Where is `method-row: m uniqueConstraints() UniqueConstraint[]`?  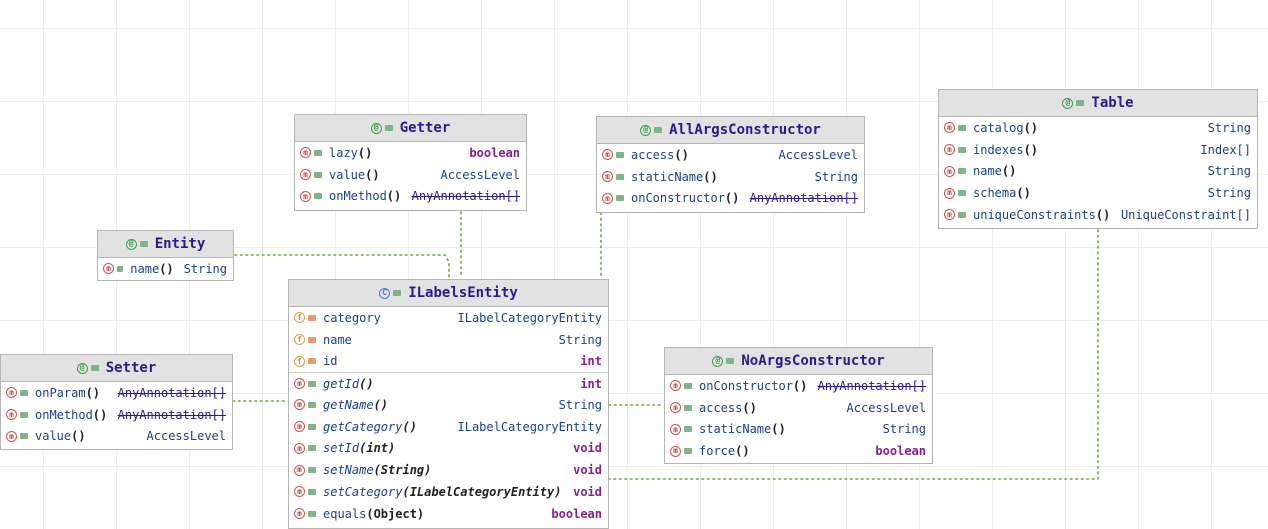
method-row: m uniqueConstraints() UniqueConstraint[] is located at coordinates (1098, 215).